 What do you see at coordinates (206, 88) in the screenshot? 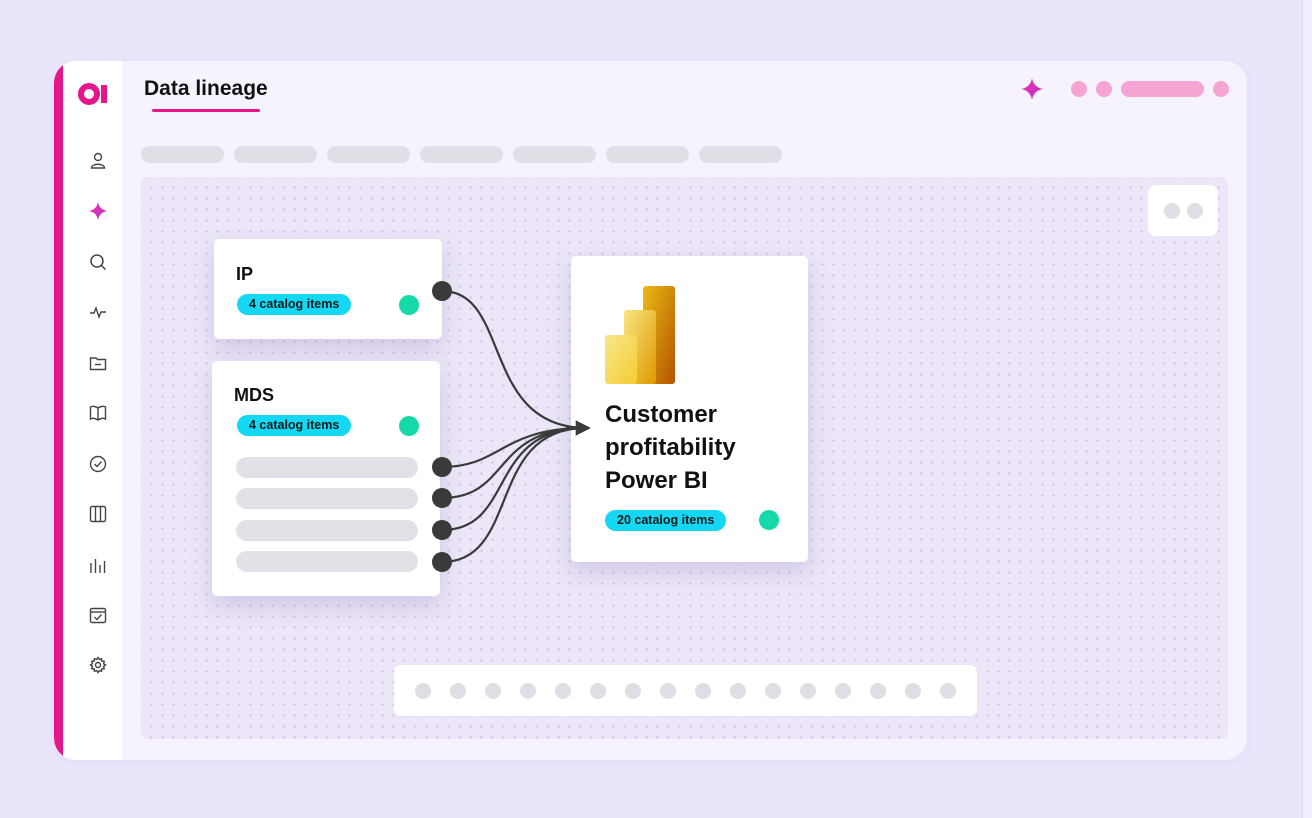
I see `page-title: Data lineage` at bounding box center [206, 88].